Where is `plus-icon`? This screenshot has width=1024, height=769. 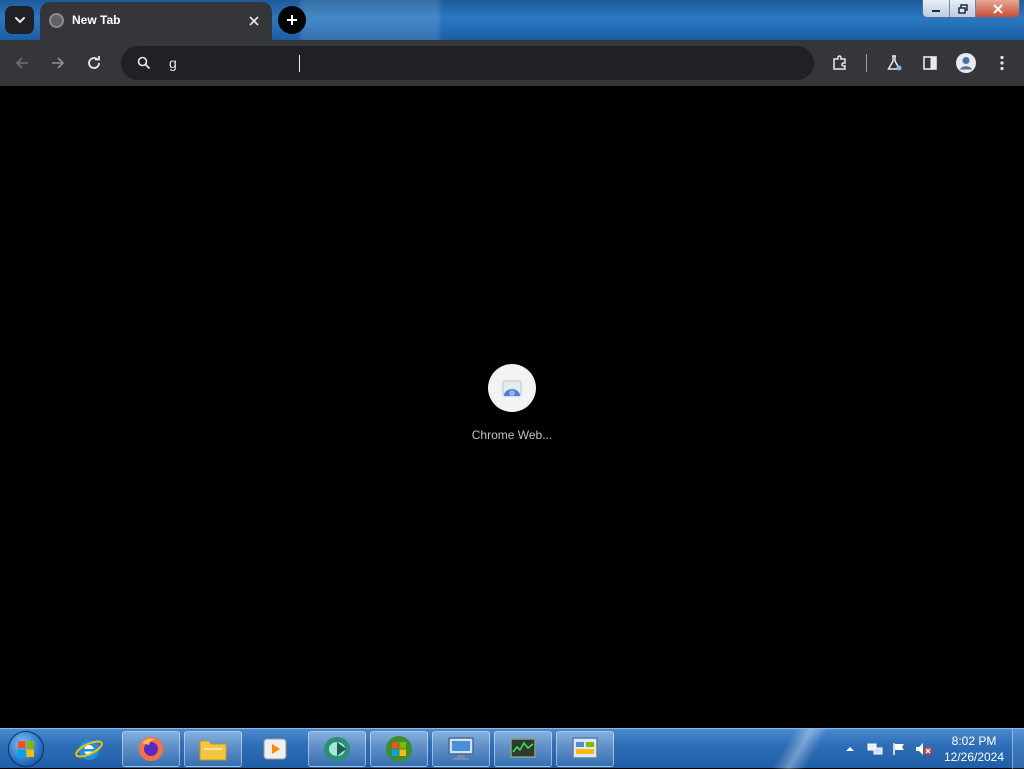 plus-icon is located at coordinates (292, 20).